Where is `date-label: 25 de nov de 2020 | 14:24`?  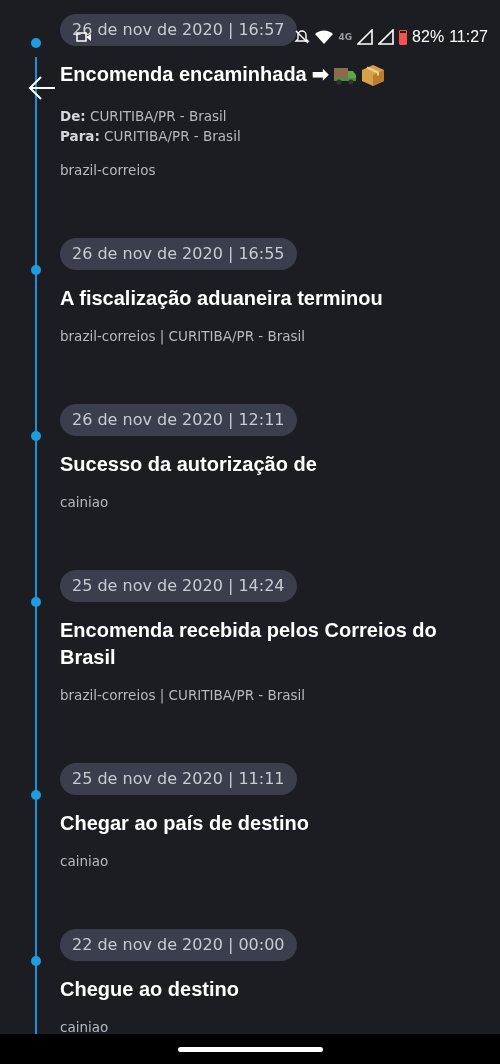
date-label: 25 de nov de 2020 | 14:24 is located at coordinates (178, 586).